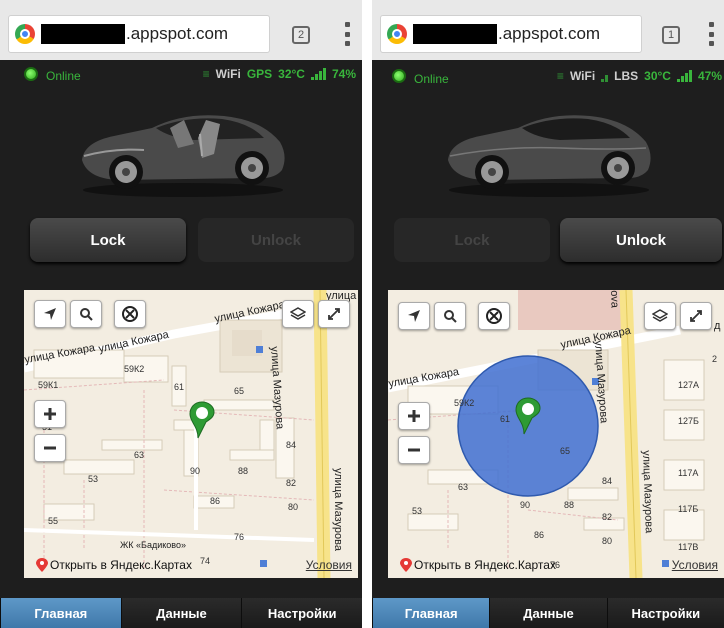 Image resolution: width=724 pixels, height=628 pixels. I want to click on street-label: д, so click(717, 326).